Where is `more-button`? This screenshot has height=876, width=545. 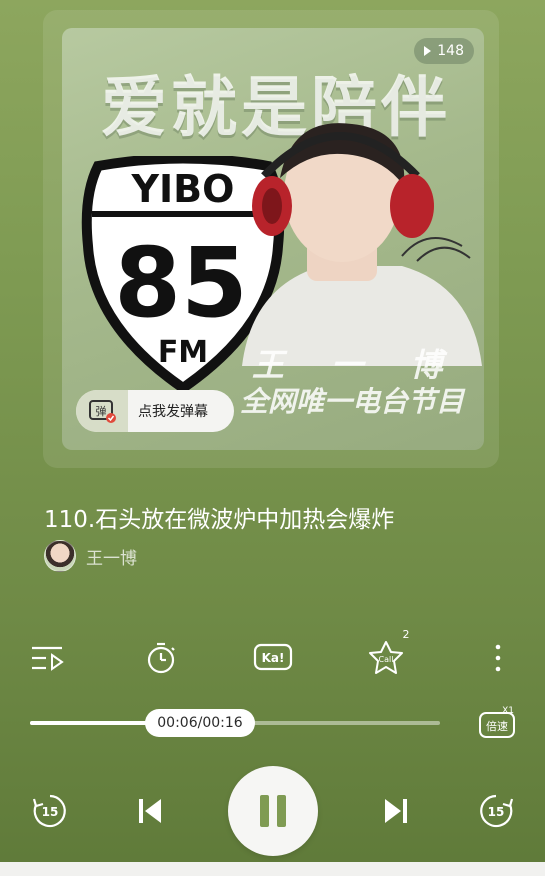 more-button is located at coordinates (498, 658).